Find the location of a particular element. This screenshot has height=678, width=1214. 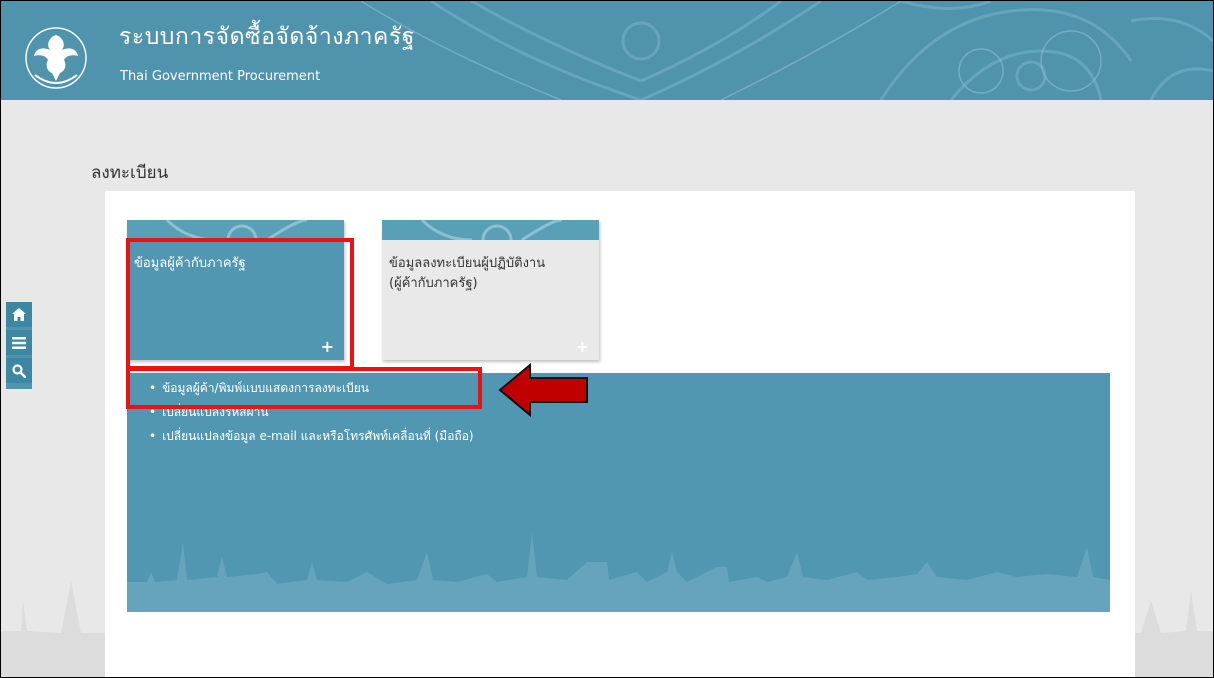

garuda-logo-icon is located at coordinates (56, 58).